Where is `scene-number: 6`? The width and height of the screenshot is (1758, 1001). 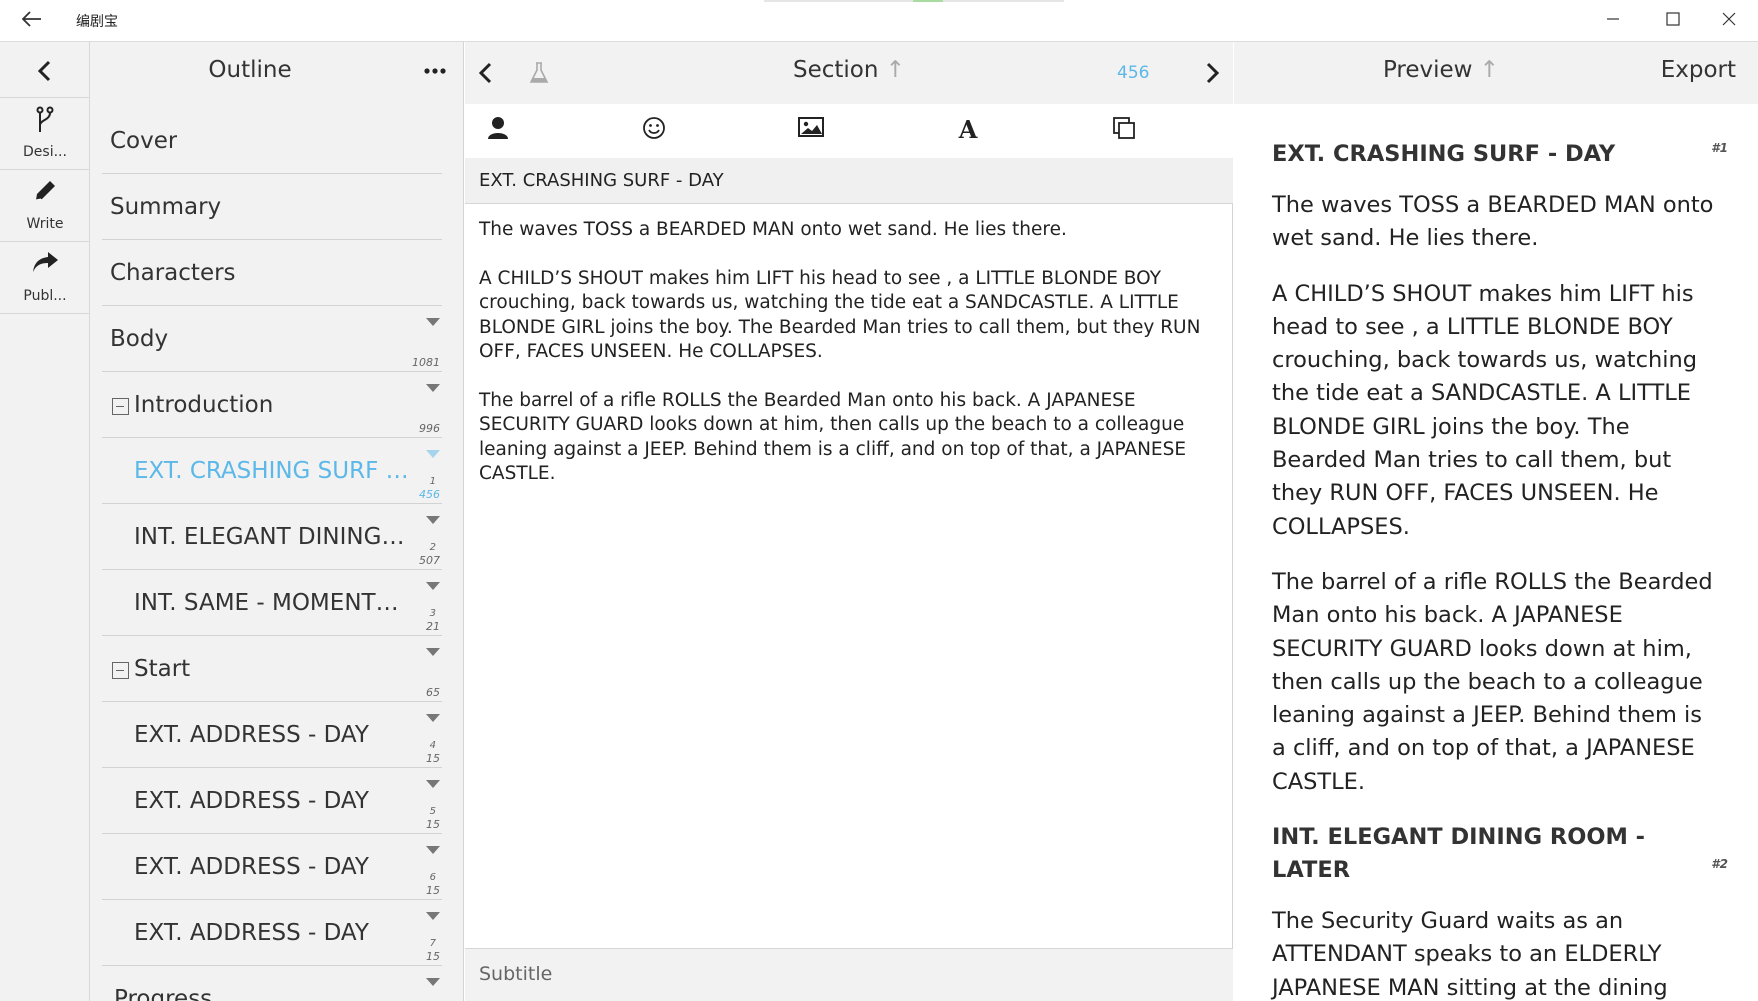 scene-number: 6 is located at coordinates (432, 877).